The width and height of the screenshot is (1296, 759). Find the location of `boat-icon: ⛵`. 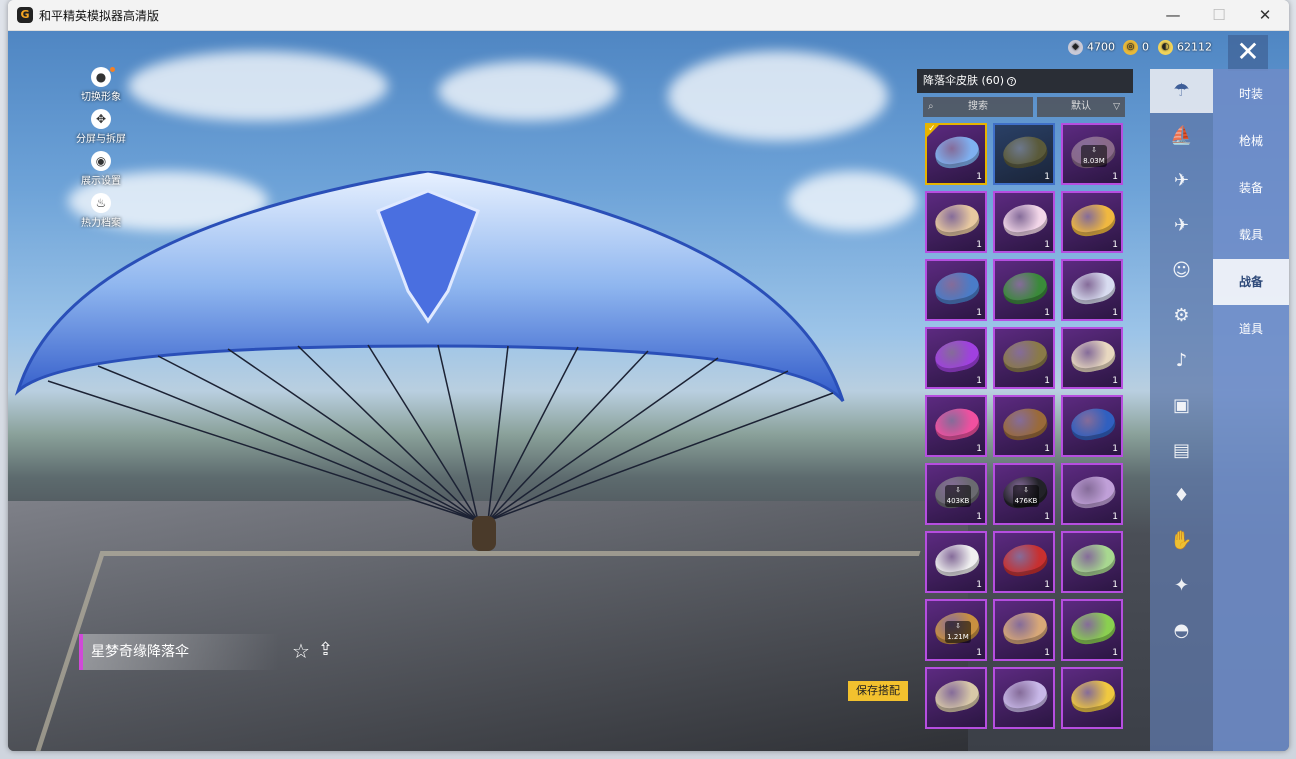

boat-icon: ⛵ is located at coordinates (1181, 136).